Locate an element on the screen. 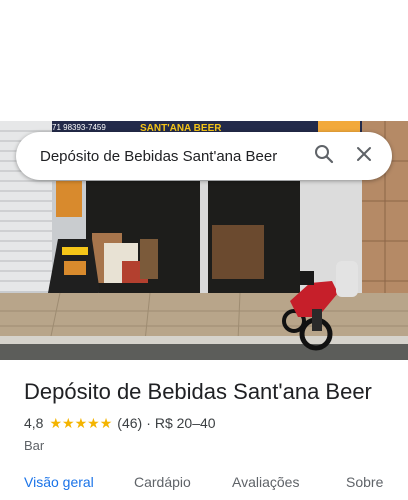  tab-about: Sobre is located at coordinates (364, 482).